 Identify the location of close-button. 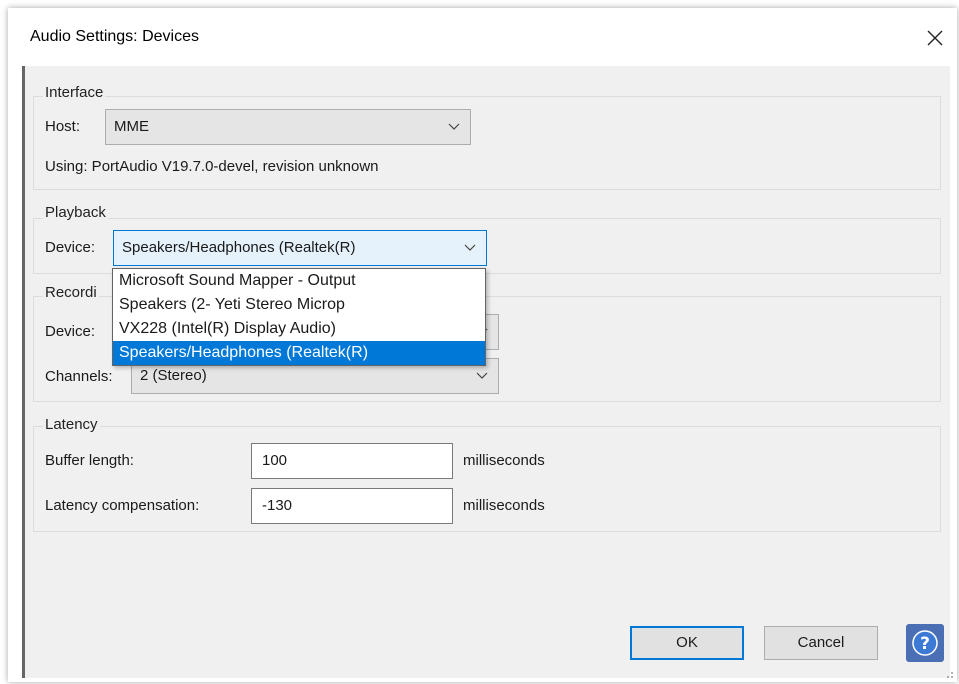
(935, 38).